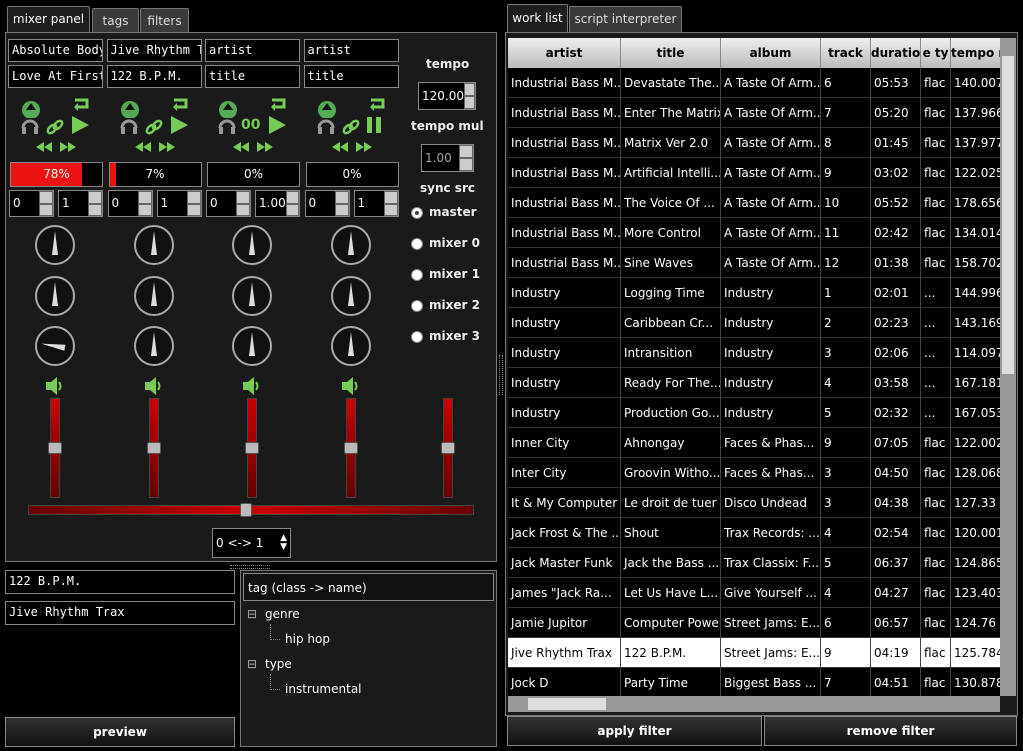 The width and height of the screenshot is (1023, 751). I want to click on sync-option-label: mixer 1, so click(454, 274).